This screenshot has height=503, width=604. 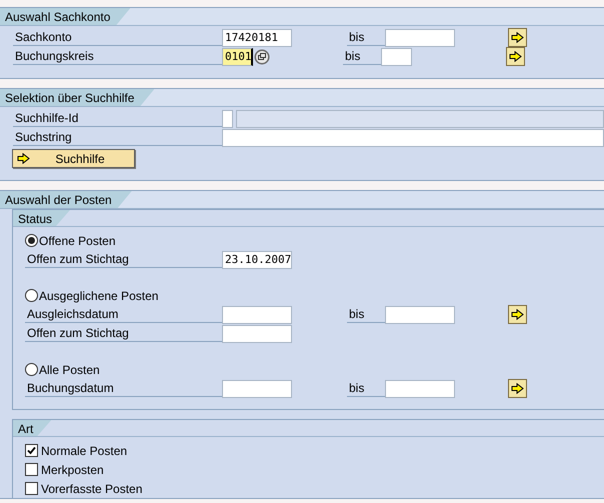 What do you see at coordinates (69, 369) in the screenshot?
I see `option-label: Alle Posten` at bounding box center [69, 369].